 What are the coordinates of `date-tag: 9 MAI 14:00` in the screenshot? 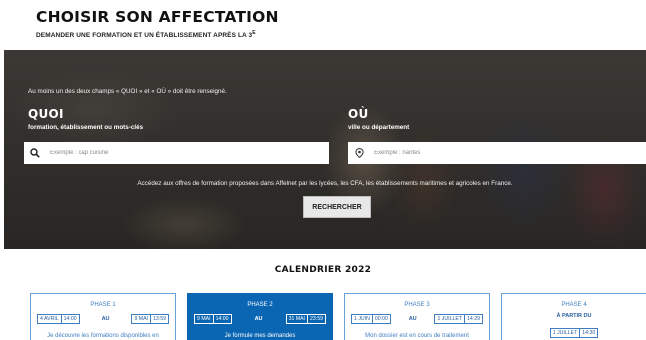 It's located at (213, 319).